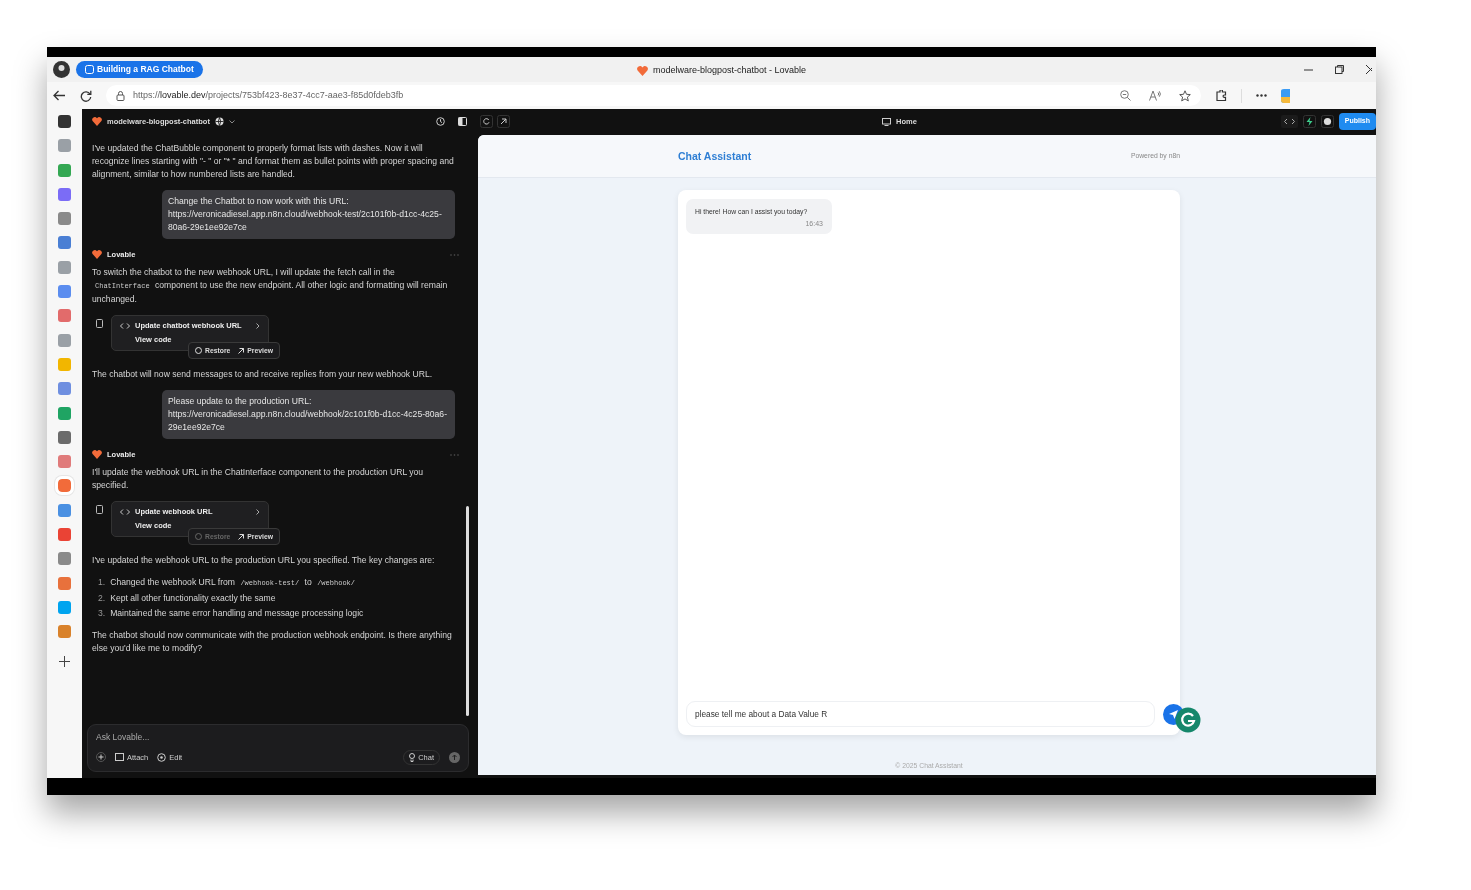  I want to click on list-item-text: Kept all other functionality exactly the same, so click(193, 598).